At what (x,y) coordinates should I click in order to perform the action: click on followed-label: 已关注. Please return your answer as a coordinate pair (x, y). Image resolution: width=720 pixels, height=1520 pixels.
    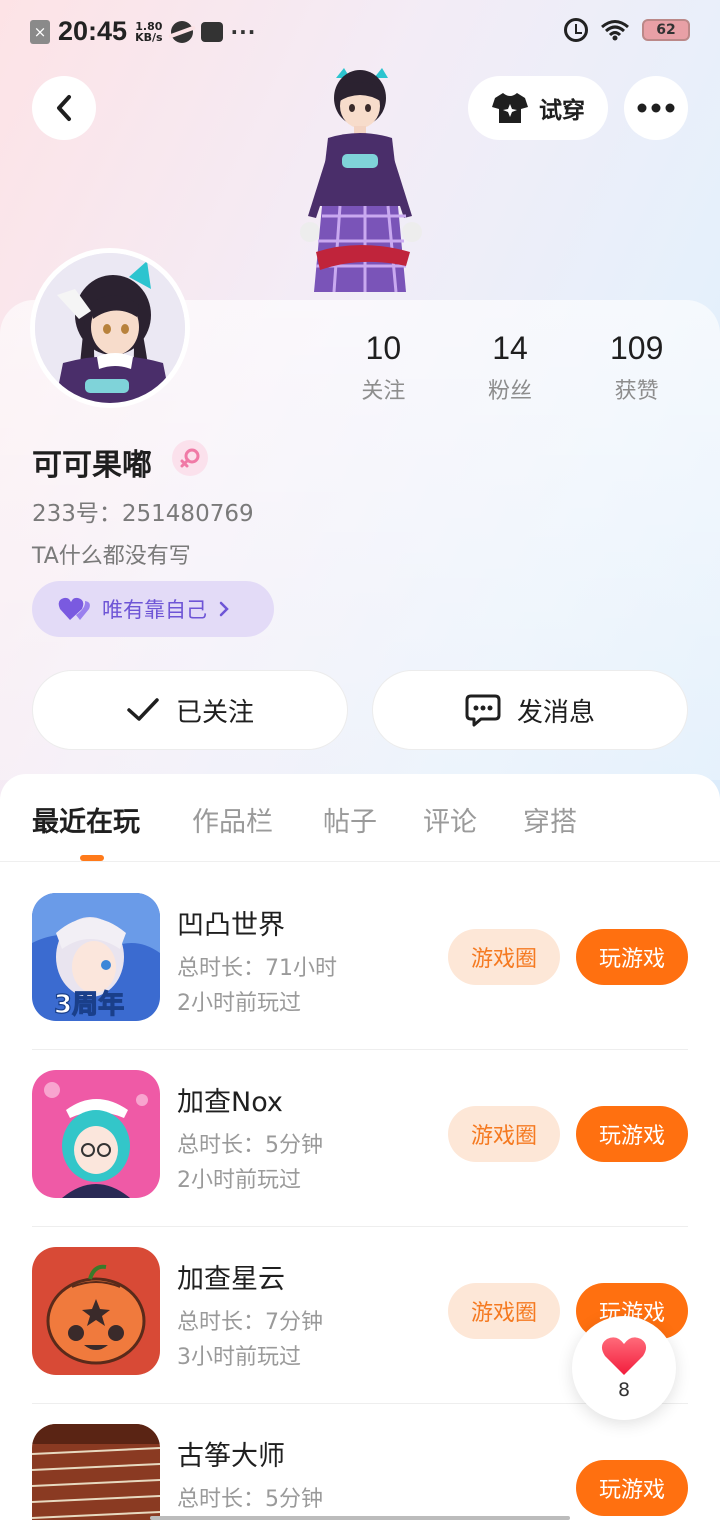
    Looking at the image, I should click on (214, 712).